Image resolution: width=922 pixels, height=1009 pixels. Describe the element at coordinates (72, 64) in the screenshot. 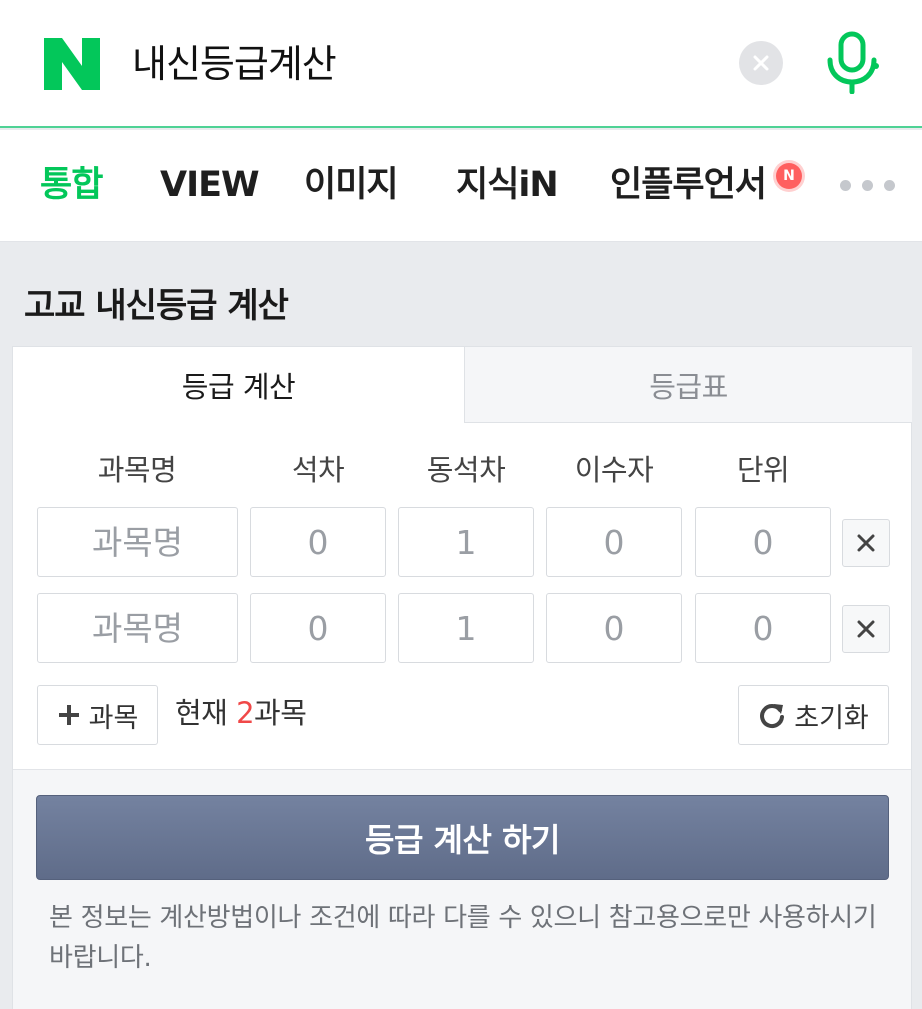

I see `naver-logo-icon` at that location.